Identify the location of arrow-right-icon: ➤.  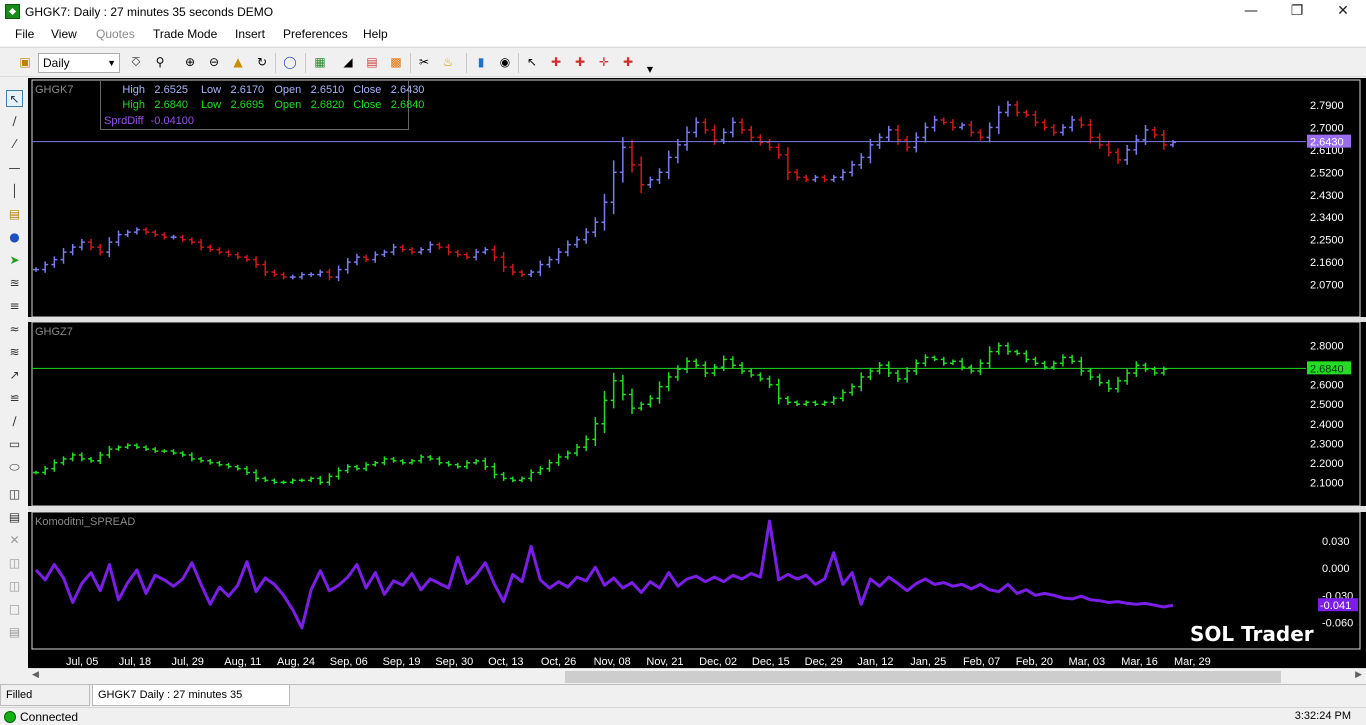
(14, 260).